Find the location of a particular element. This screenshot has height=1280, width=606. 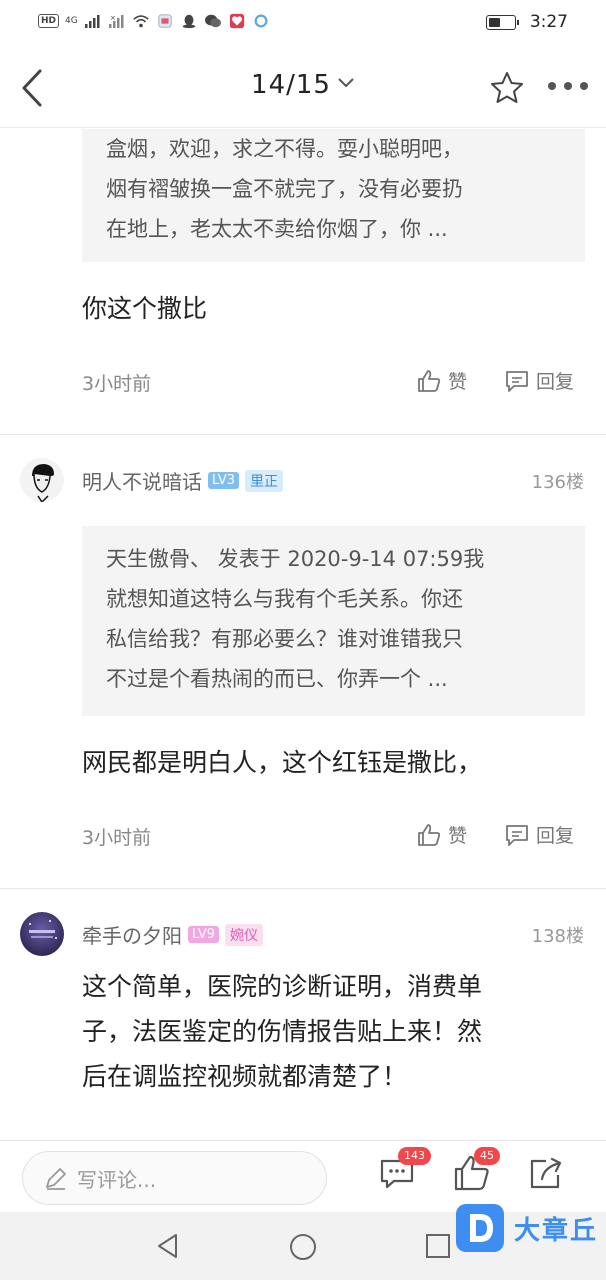

title-badge: 婉仪 is located at coordinates (243, 934).